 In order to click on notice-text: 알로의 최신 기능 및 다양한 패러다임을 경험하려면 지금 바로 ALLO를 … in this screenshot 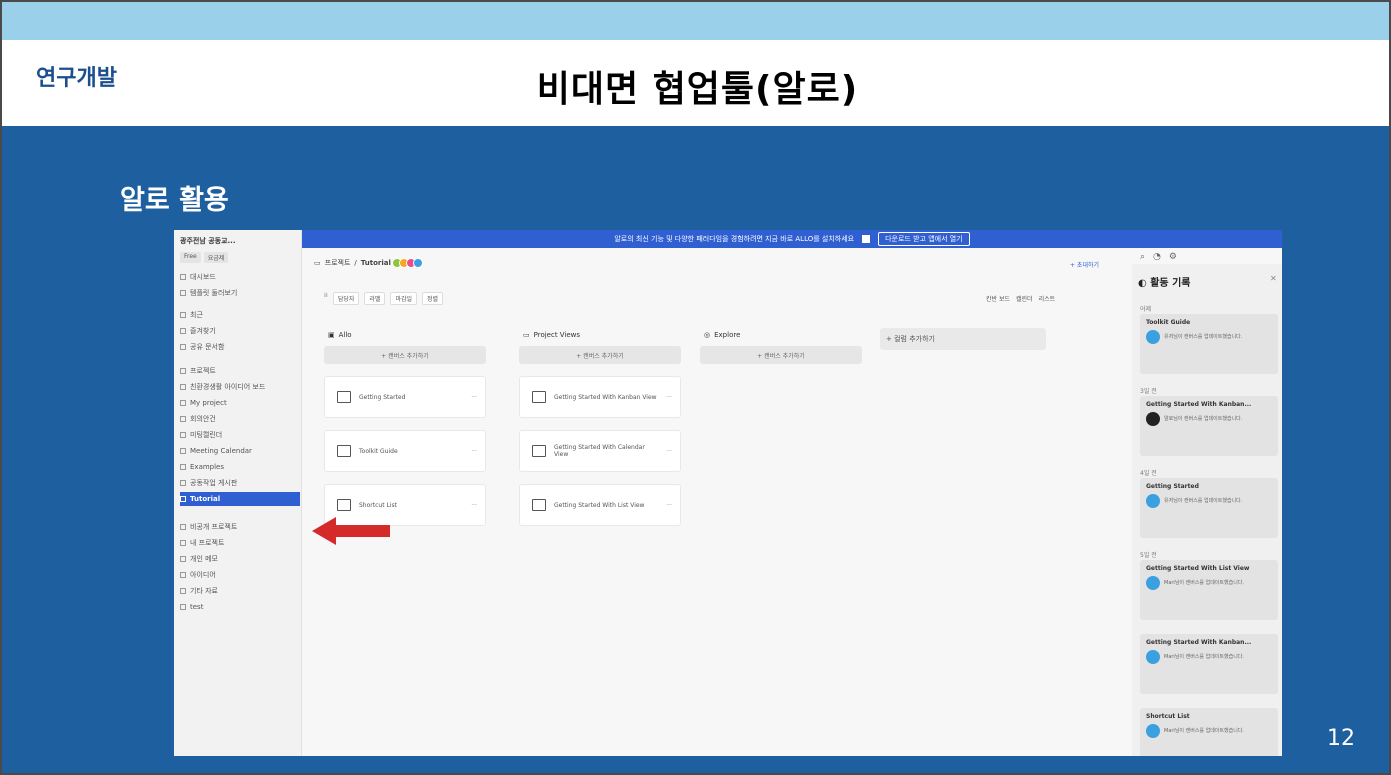, I will do `click(734, 239)`.